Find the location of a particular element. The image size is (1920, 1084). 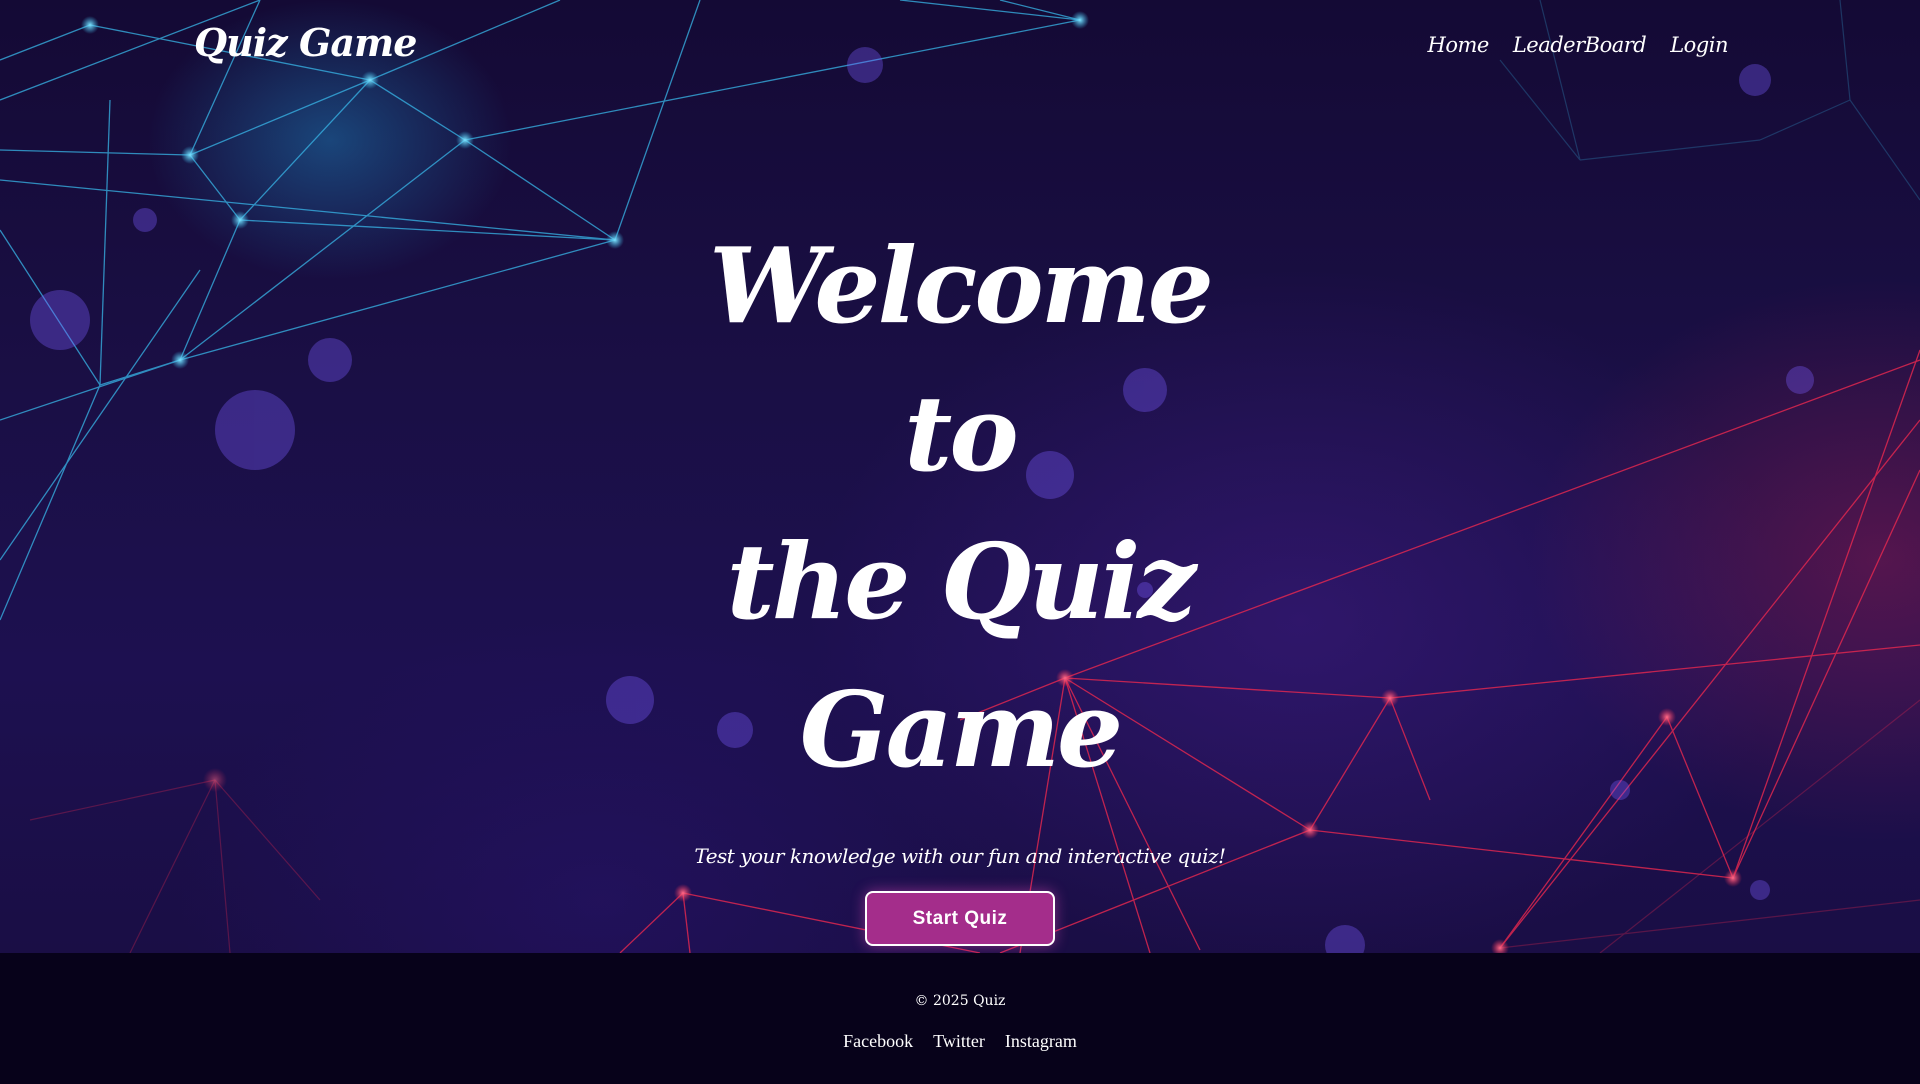

social-link-instagram: Instagram is located at coordinates (1041, 1041).